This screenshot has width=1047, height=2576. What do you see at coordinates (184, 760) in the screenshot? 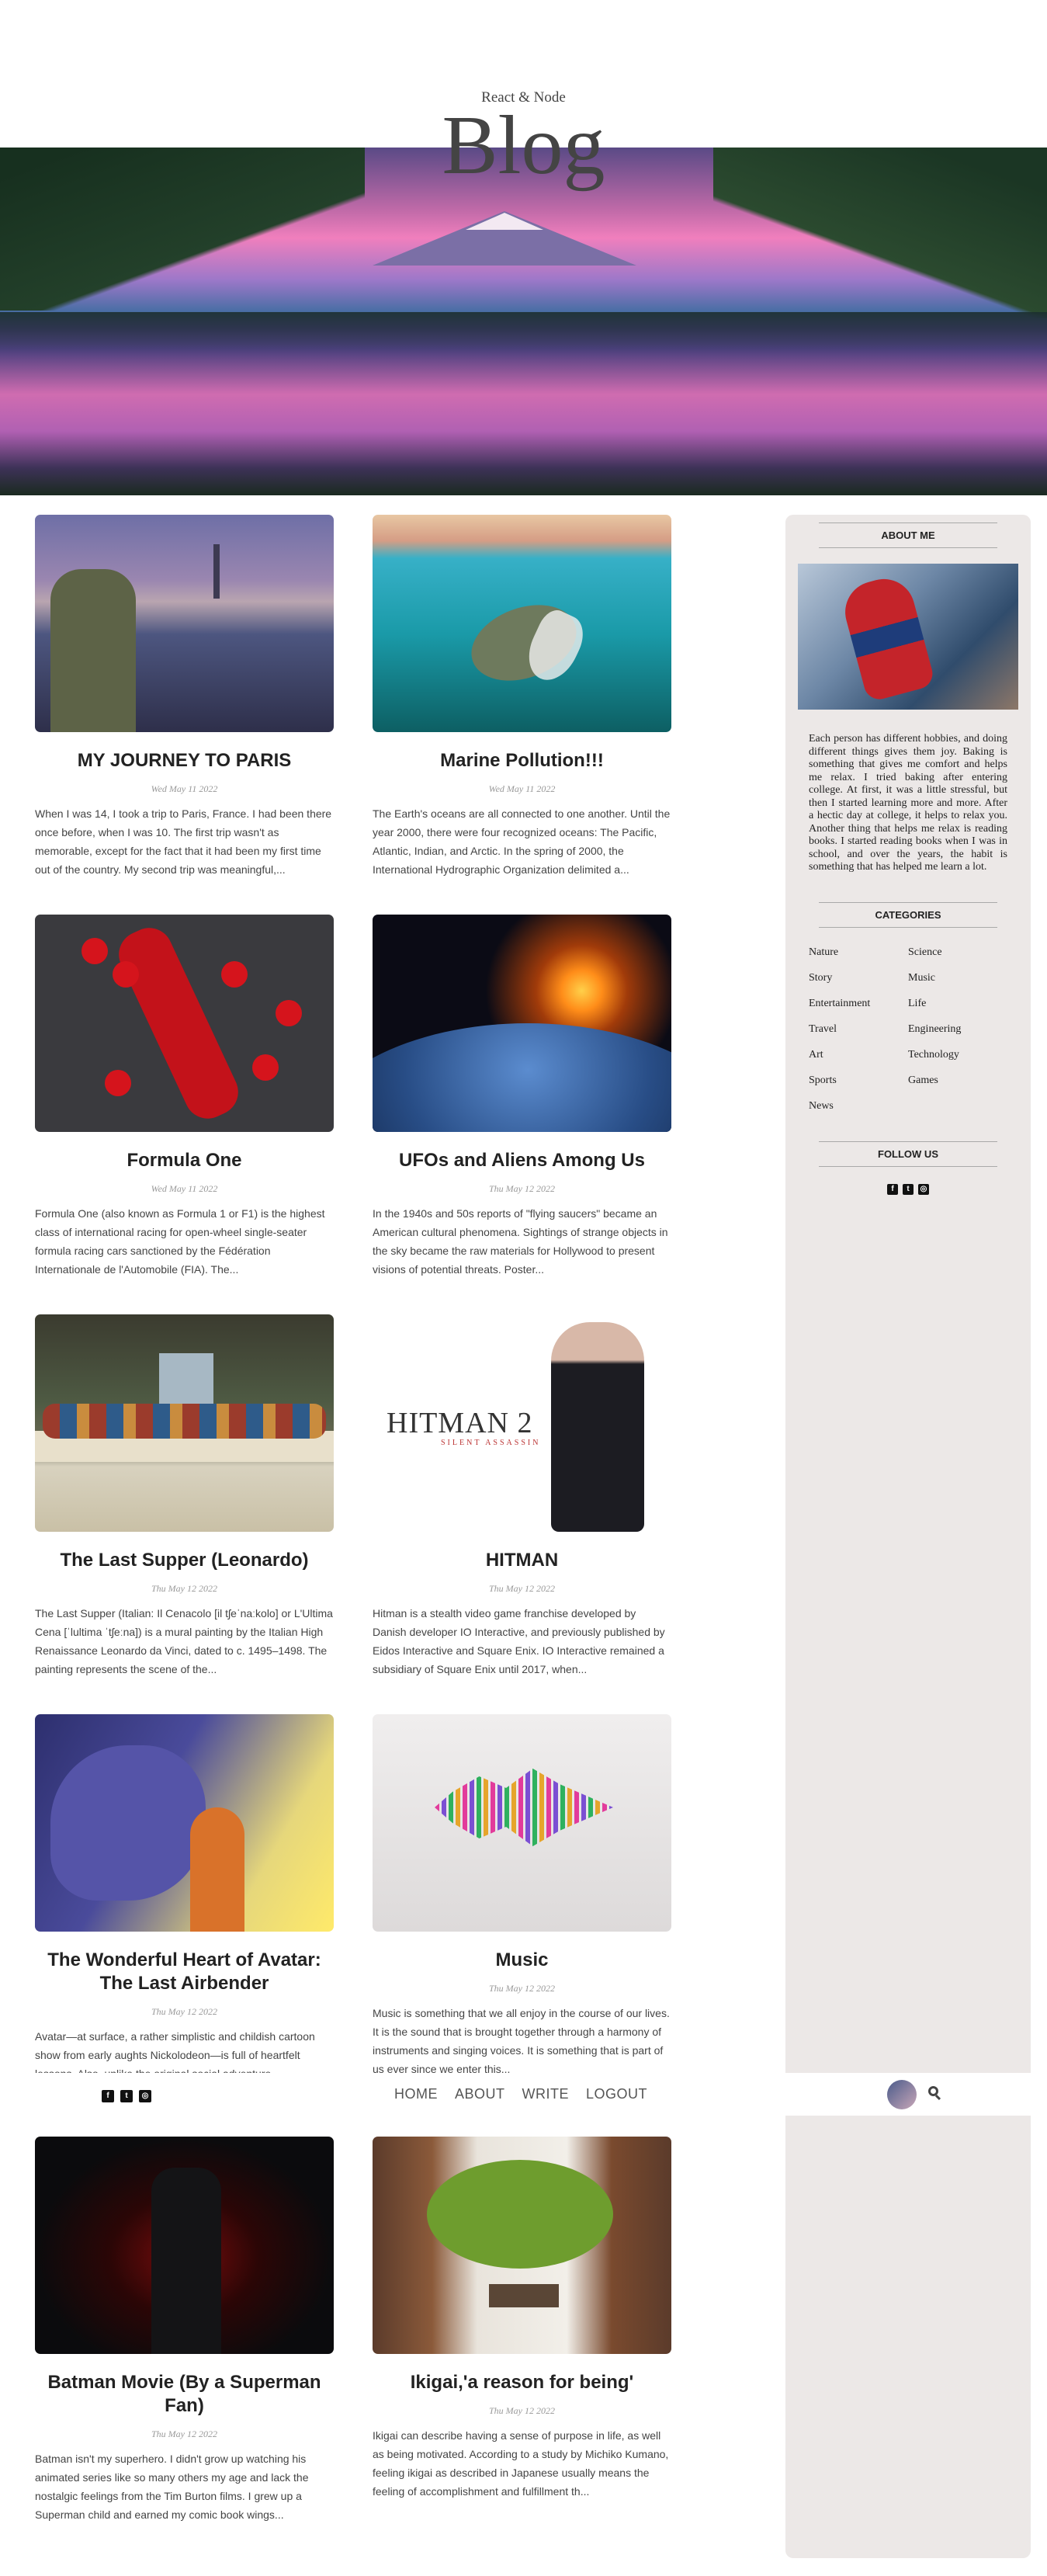
I see `post-title: MY JOURNEY TO PARIS` at bounding box center [184, 760].